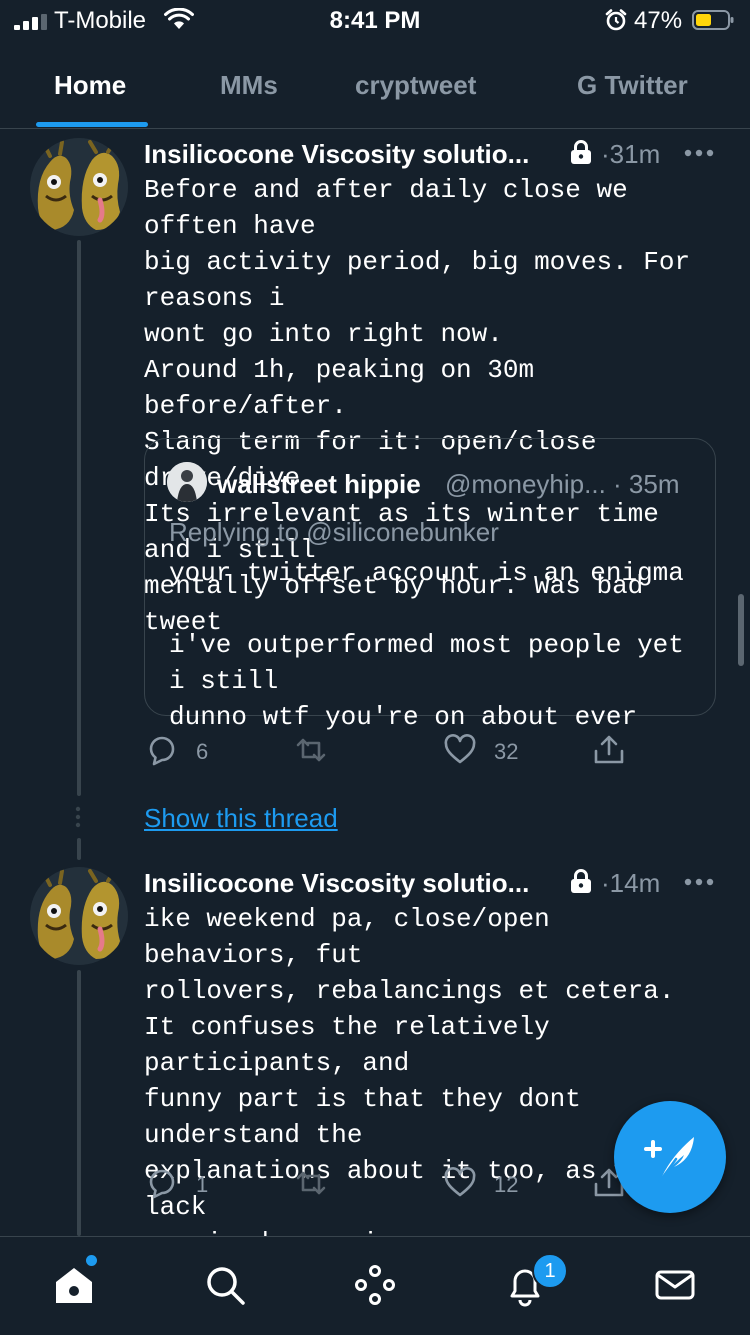  I want to click on spaces-icon, so click(375, 1285).